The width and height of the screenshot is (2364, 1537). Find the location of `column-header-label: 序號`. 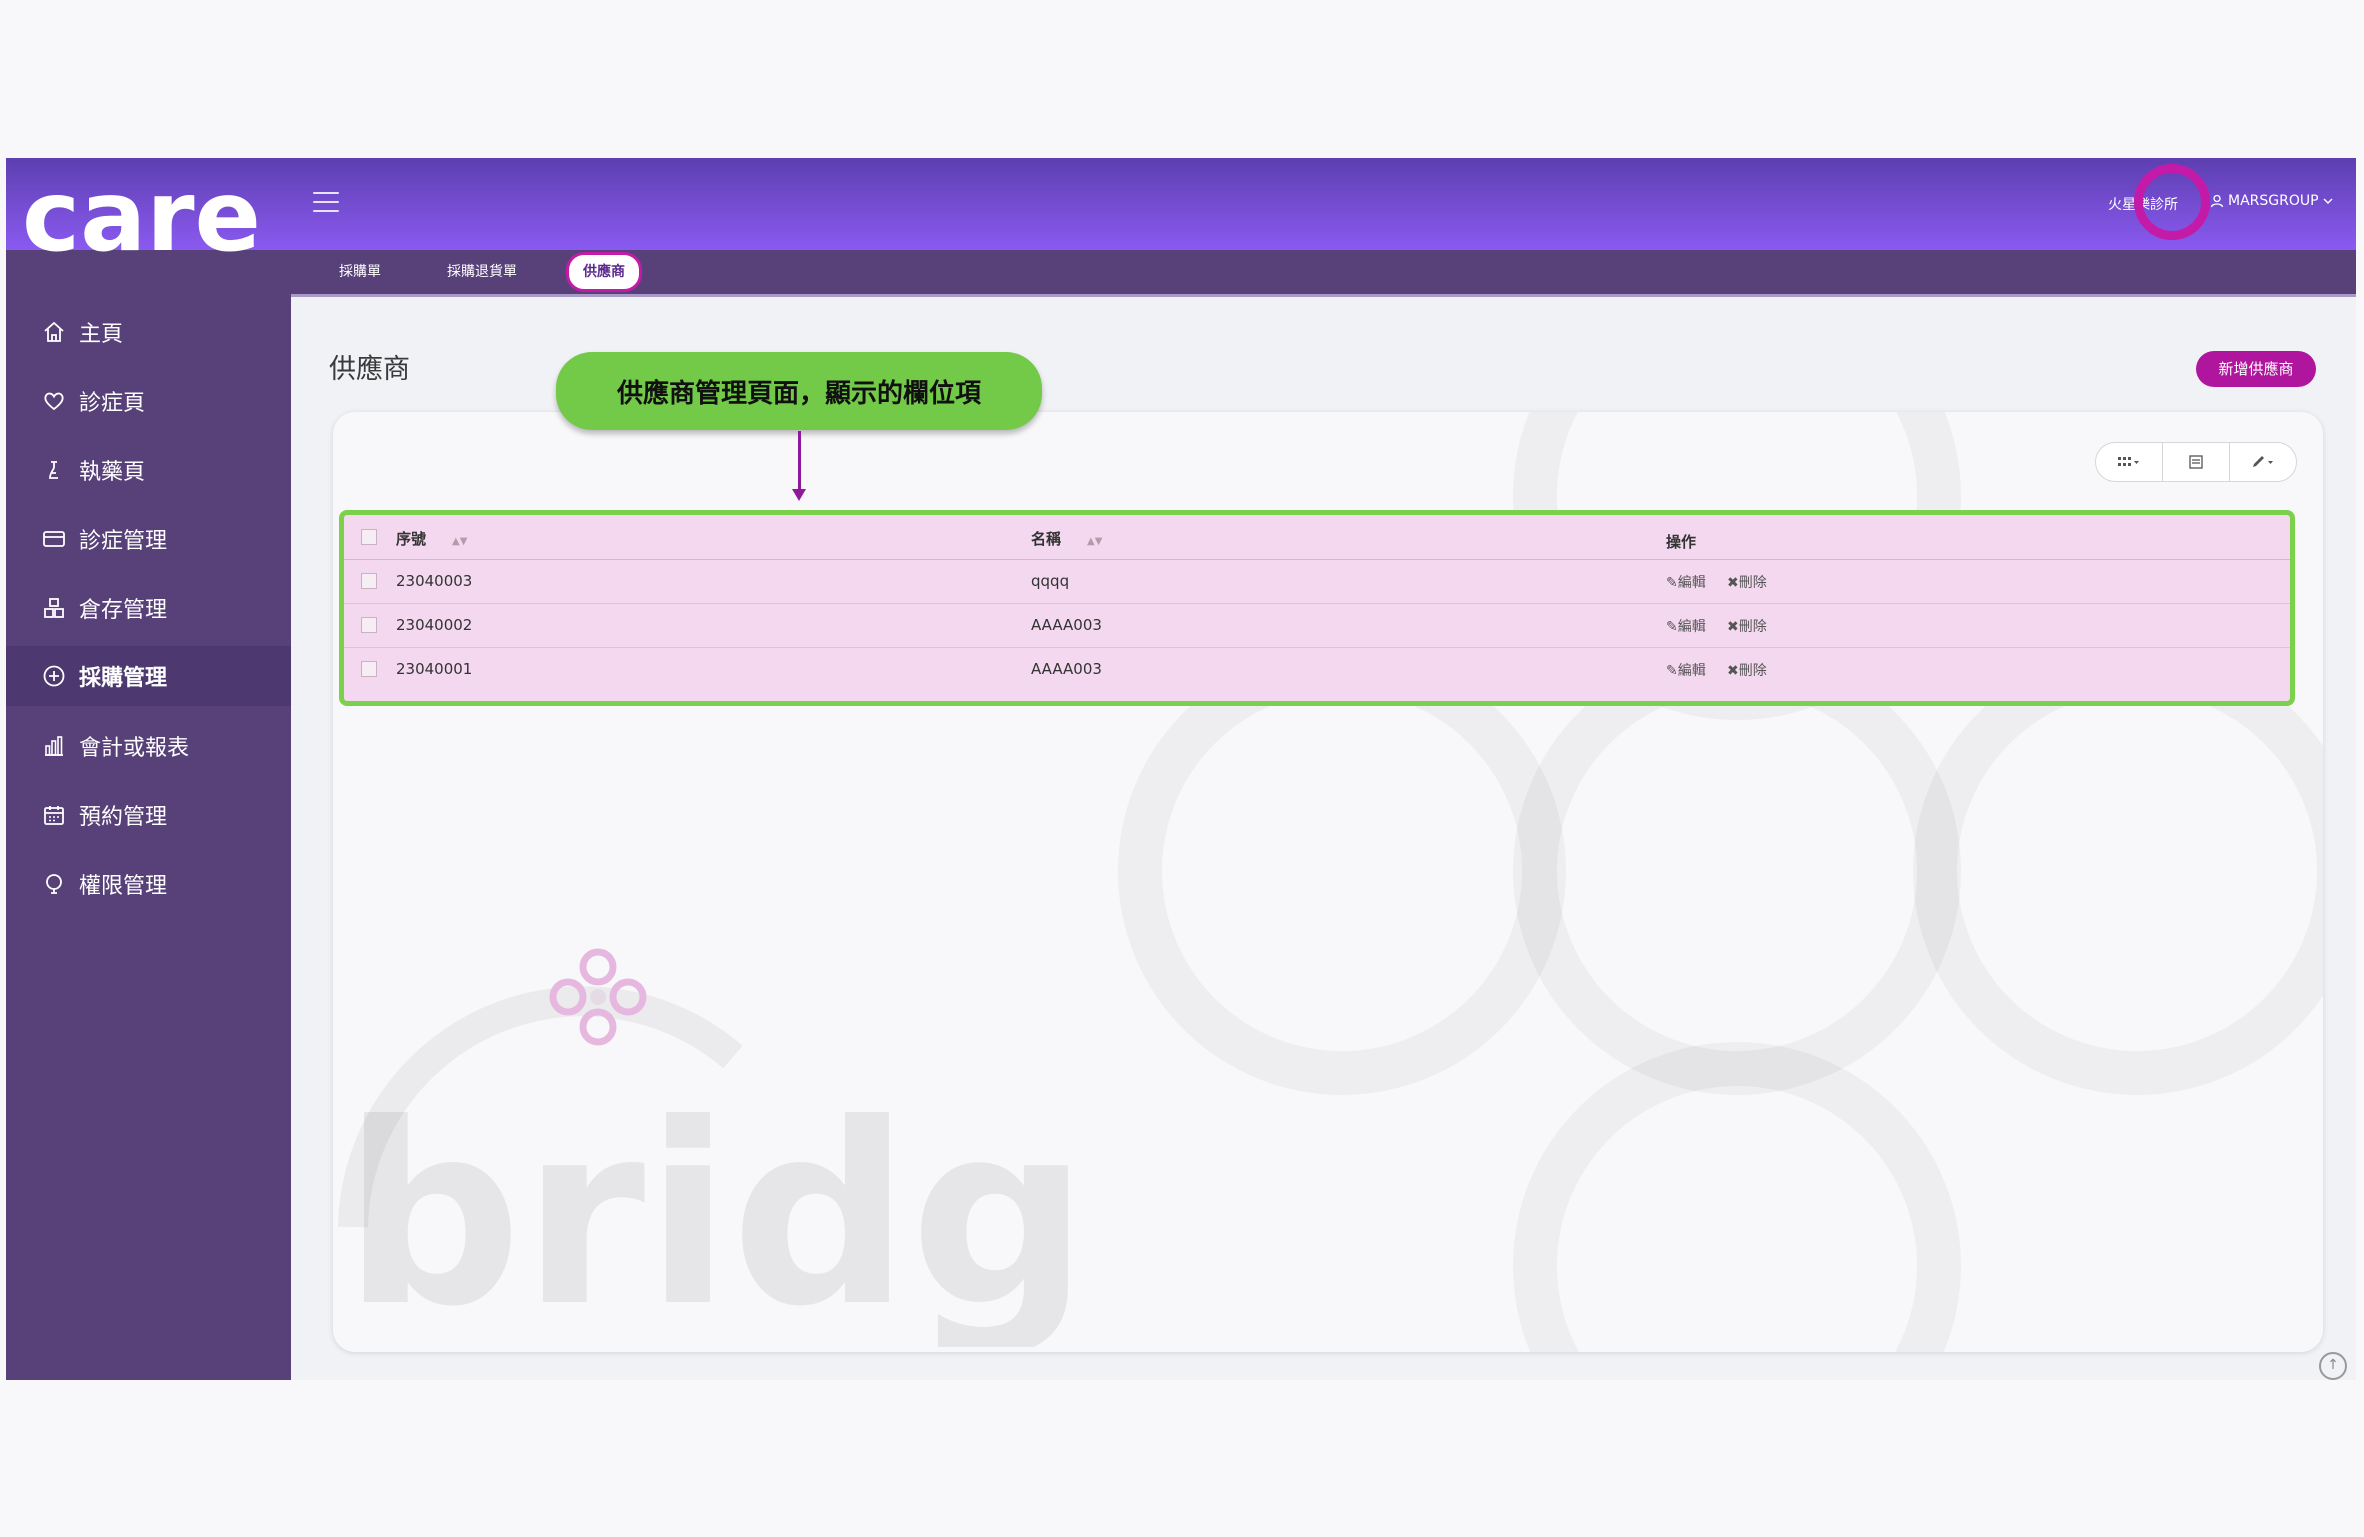

column-header-label: 序號 is located at coordinates (411, 539).